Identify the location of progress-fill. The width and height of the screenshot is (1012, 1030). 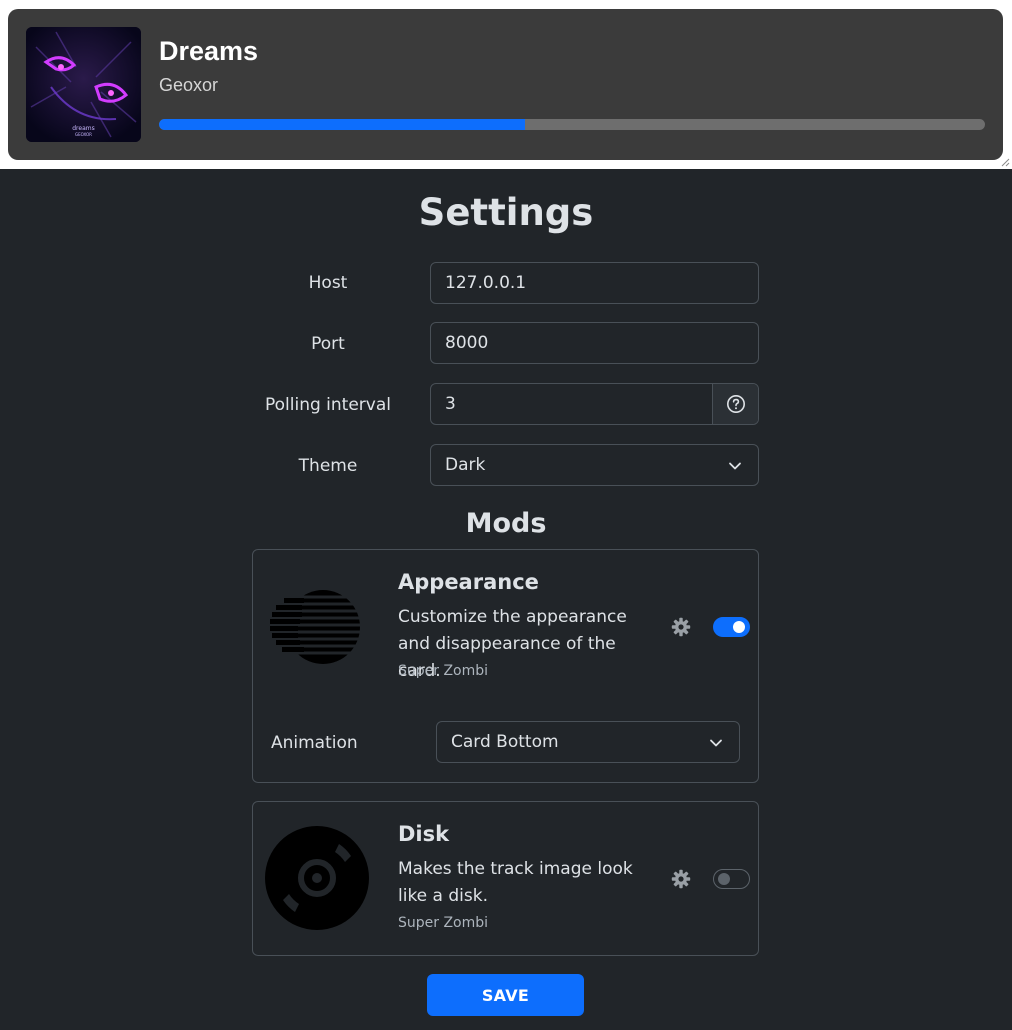
(342, 124).